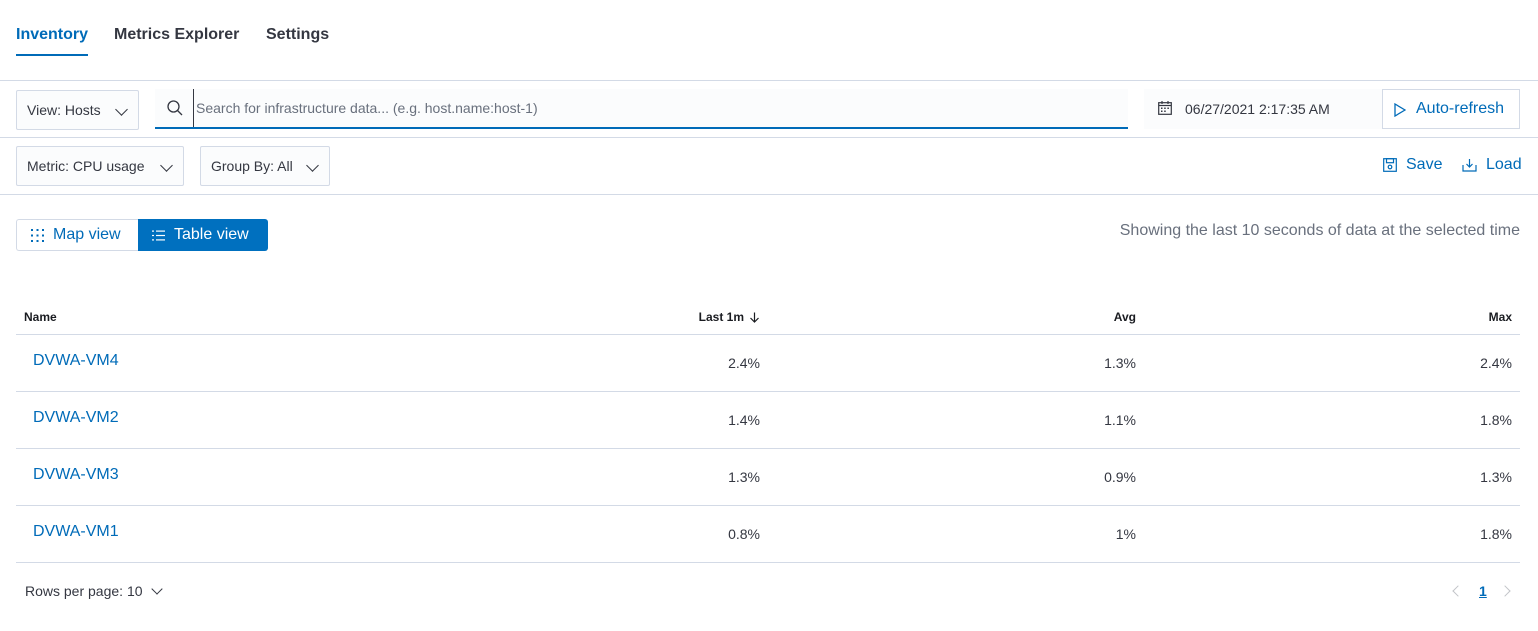 This screenshot has width=1538, height=631. What do you see at coordinates (768, 591) in the screenshot?
I see `table-footer: Rows per page: 10 1` at bounding box center [768, 591].